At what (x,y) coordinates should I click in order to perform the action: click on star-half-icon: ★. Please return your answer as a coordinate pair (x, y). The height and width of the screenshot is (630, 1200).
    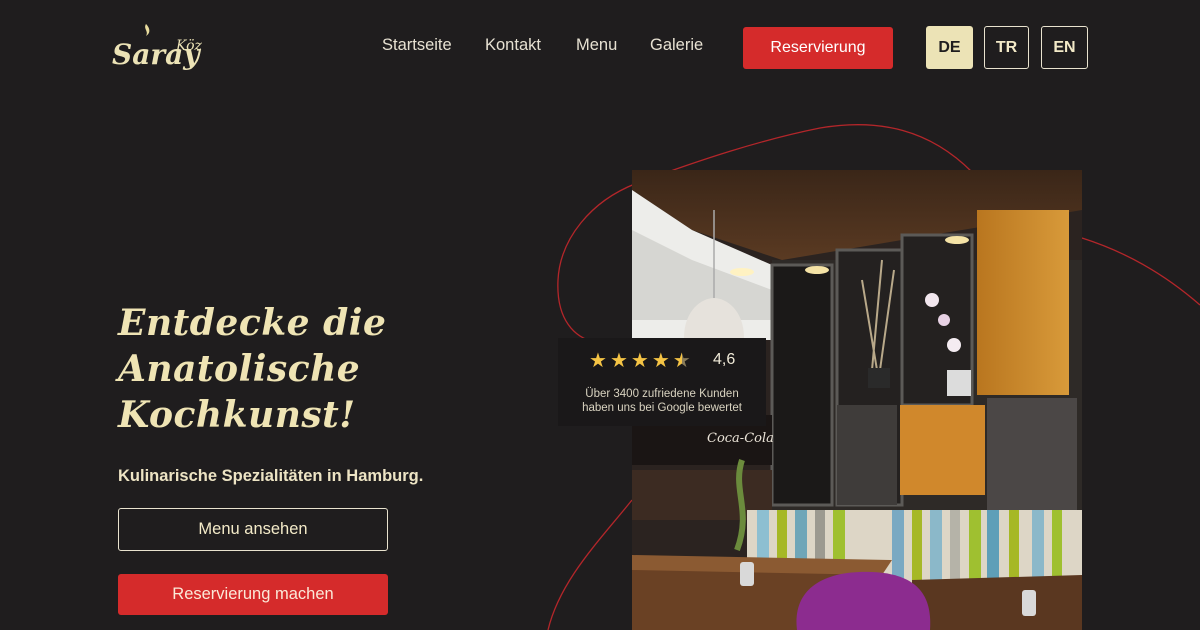
    Looking at the image, I should click on (681, 361).